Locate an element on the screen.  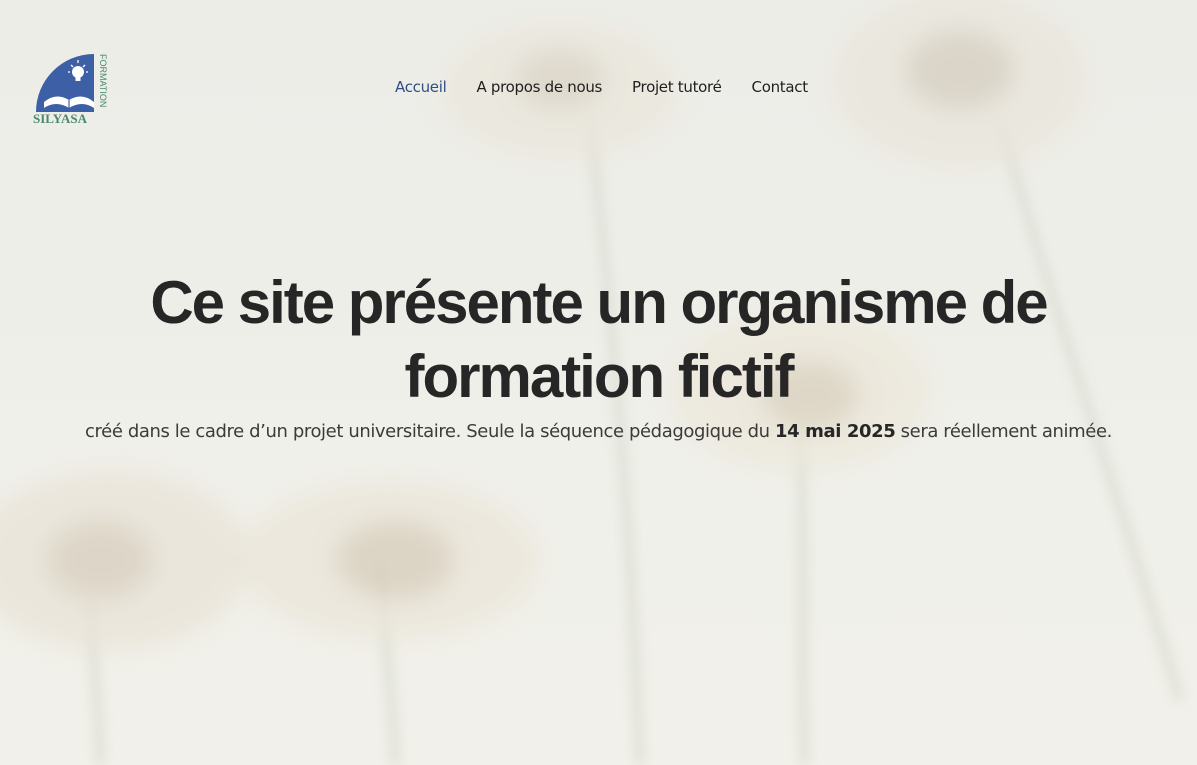
nav-item-contact: Contact is located at coordinates (780, 87).